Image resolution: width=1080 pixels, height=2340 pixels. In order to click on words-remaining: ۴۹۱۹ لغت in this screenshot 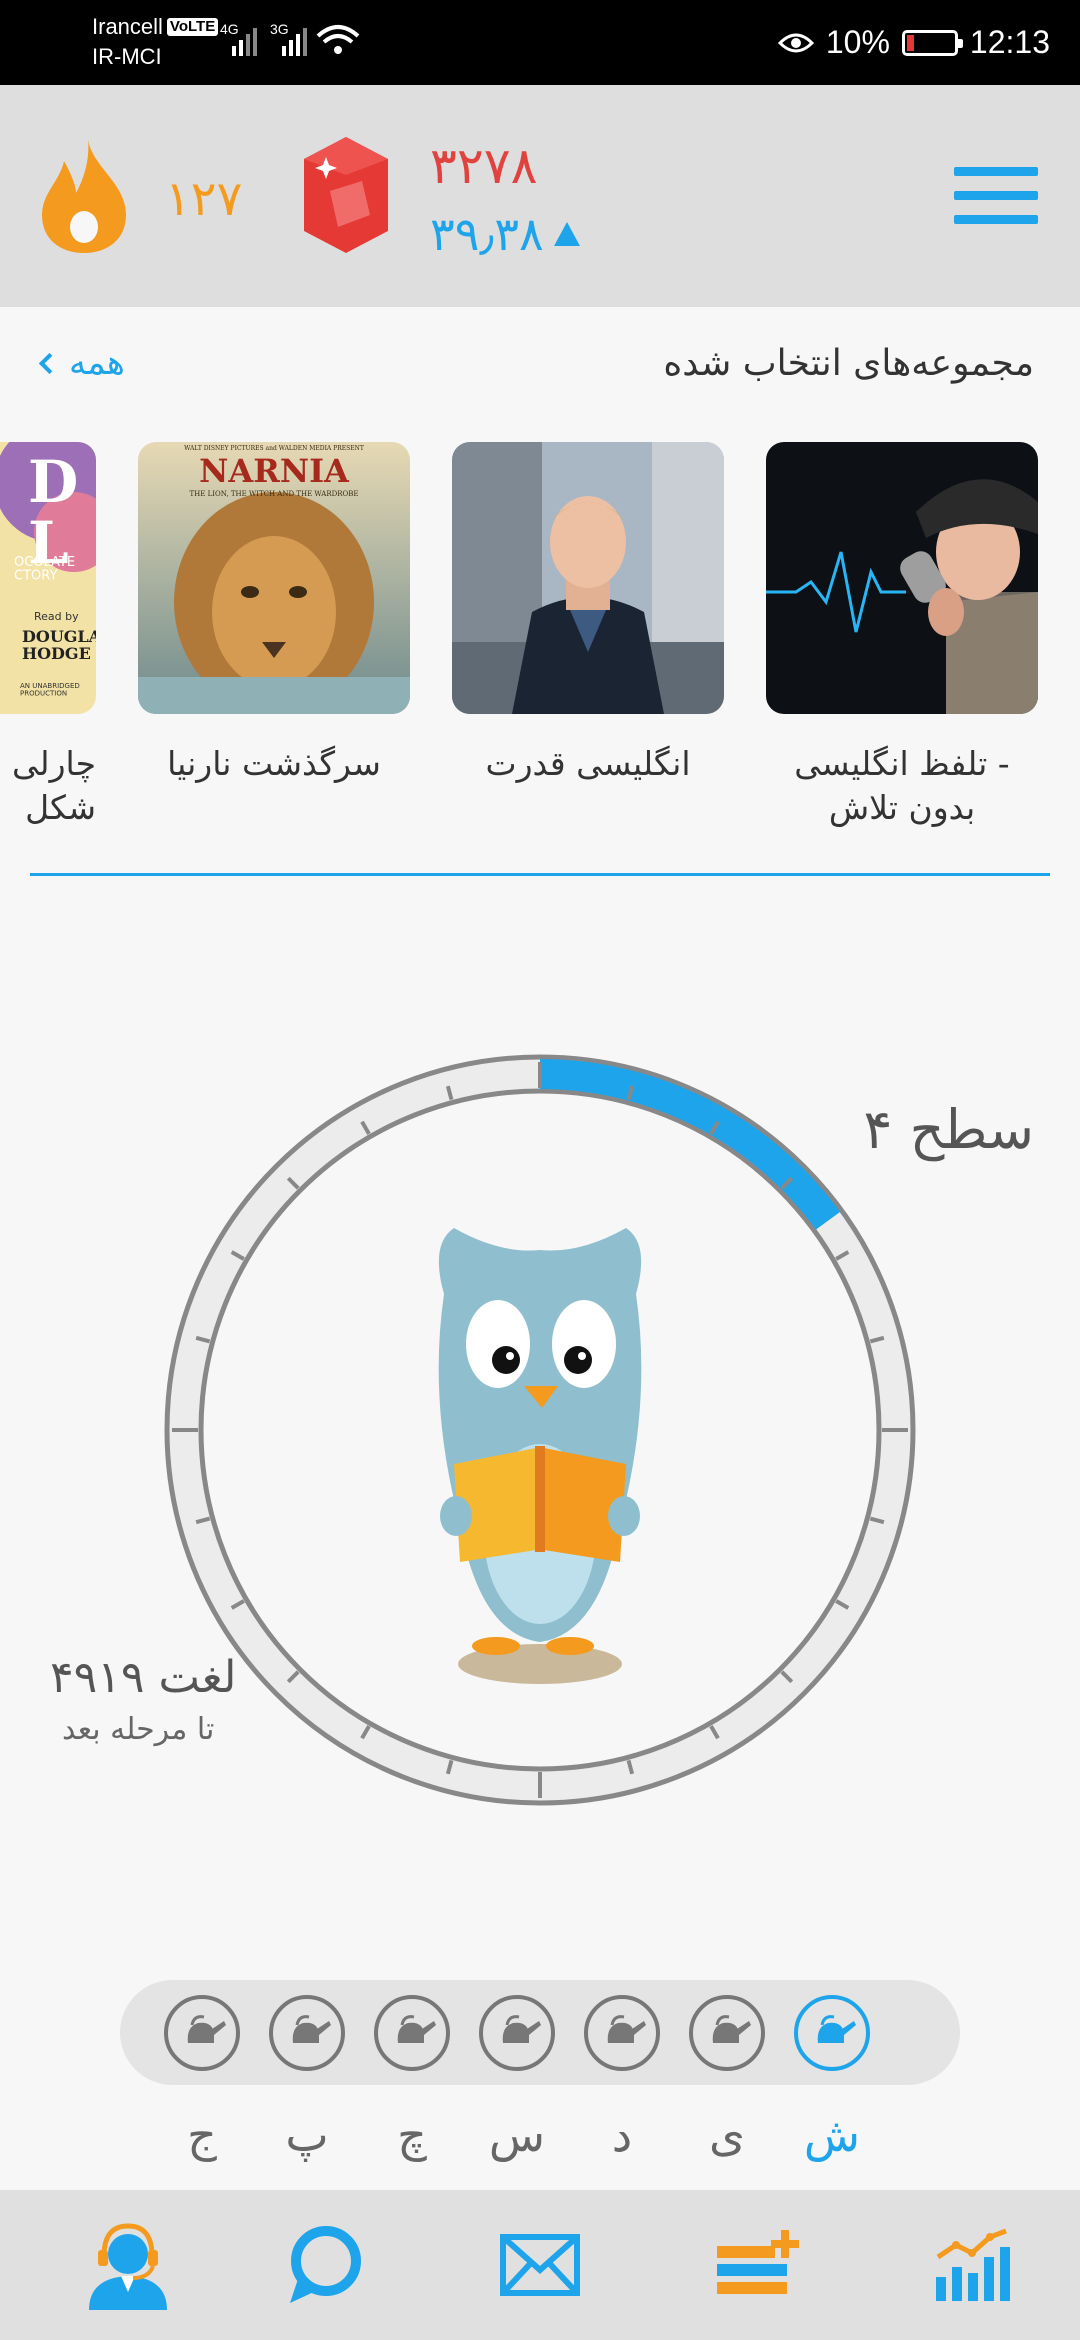, I will do `click(143, 1677)`.